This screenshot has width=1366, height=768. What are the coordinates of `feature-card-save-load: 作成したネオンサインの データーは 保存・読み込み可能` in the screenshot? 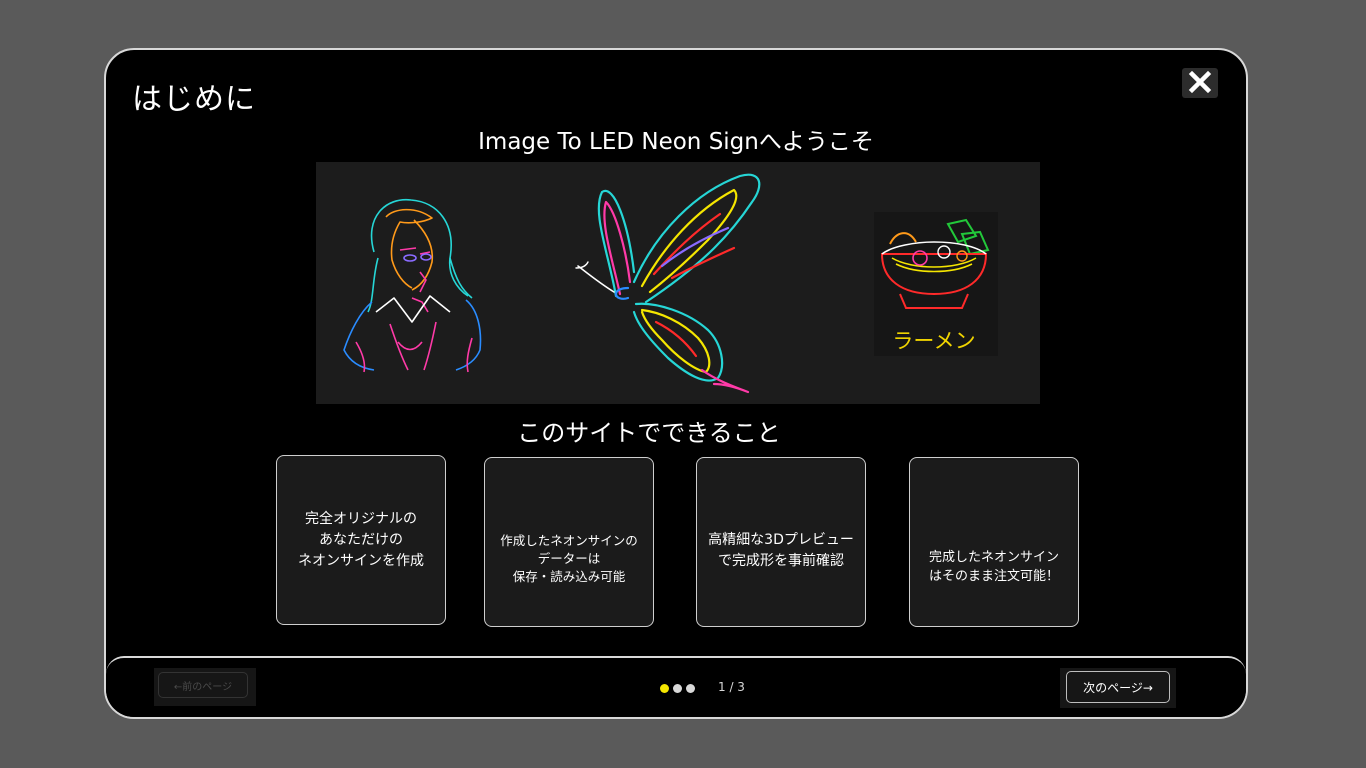 It's located at (569, 542).